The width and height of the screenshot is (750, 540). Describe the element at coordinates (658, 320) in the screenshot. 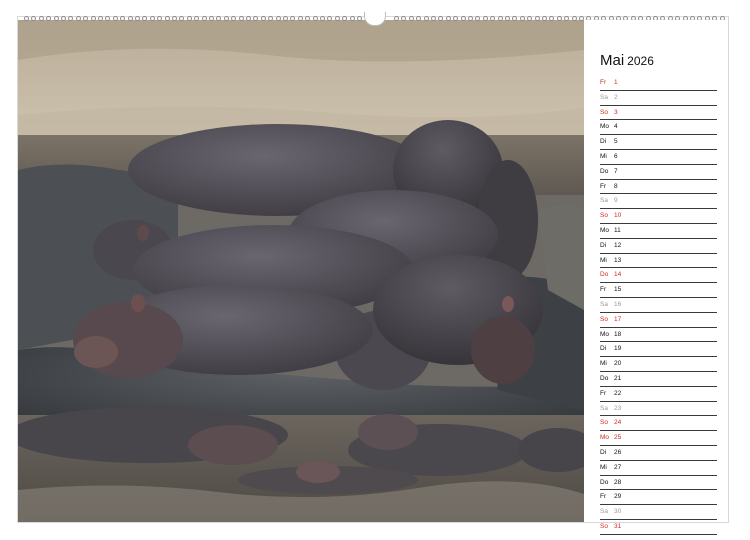

I see `day-row: So 17` at that location.